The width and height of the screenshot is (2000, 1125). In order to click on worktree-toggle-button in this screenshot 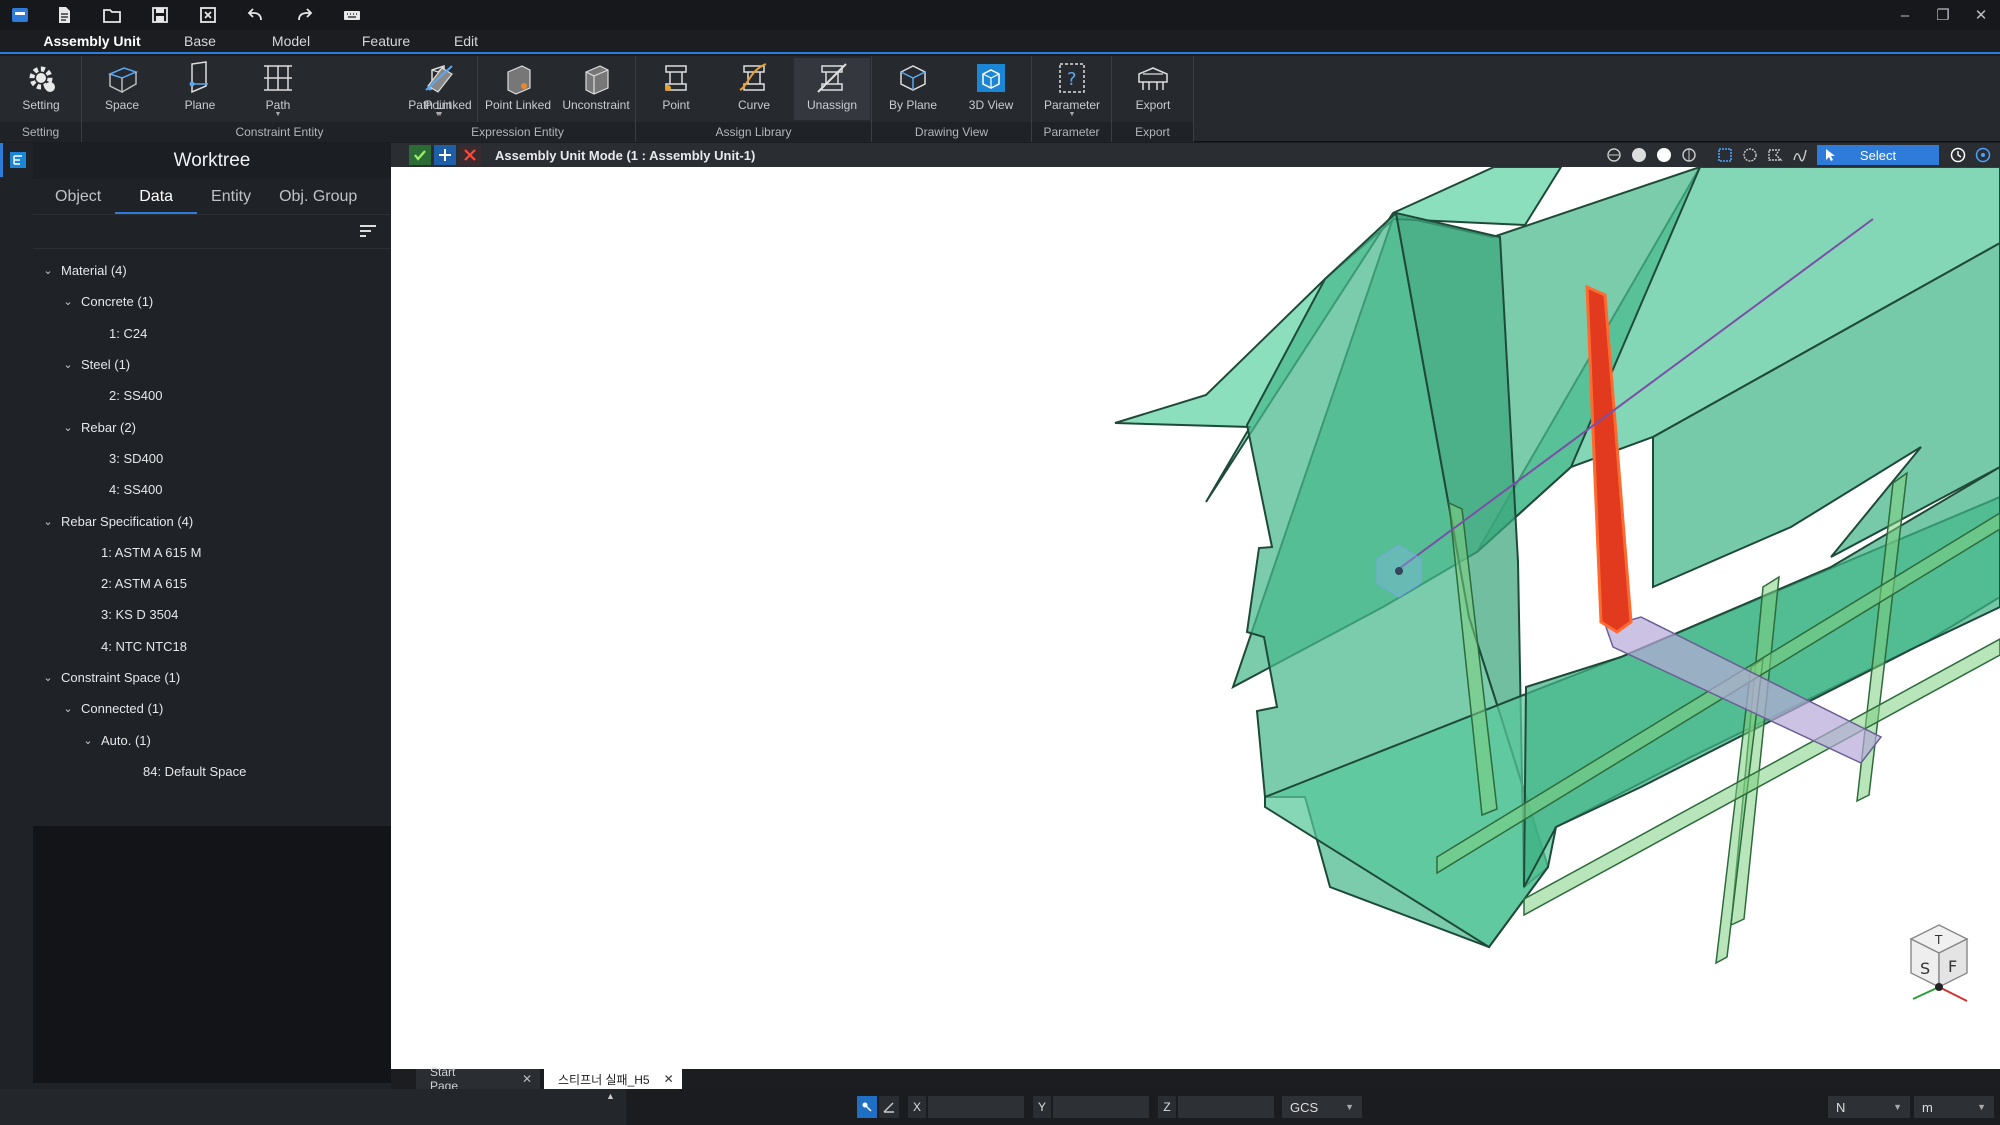, I will do `click(16, 160)`.